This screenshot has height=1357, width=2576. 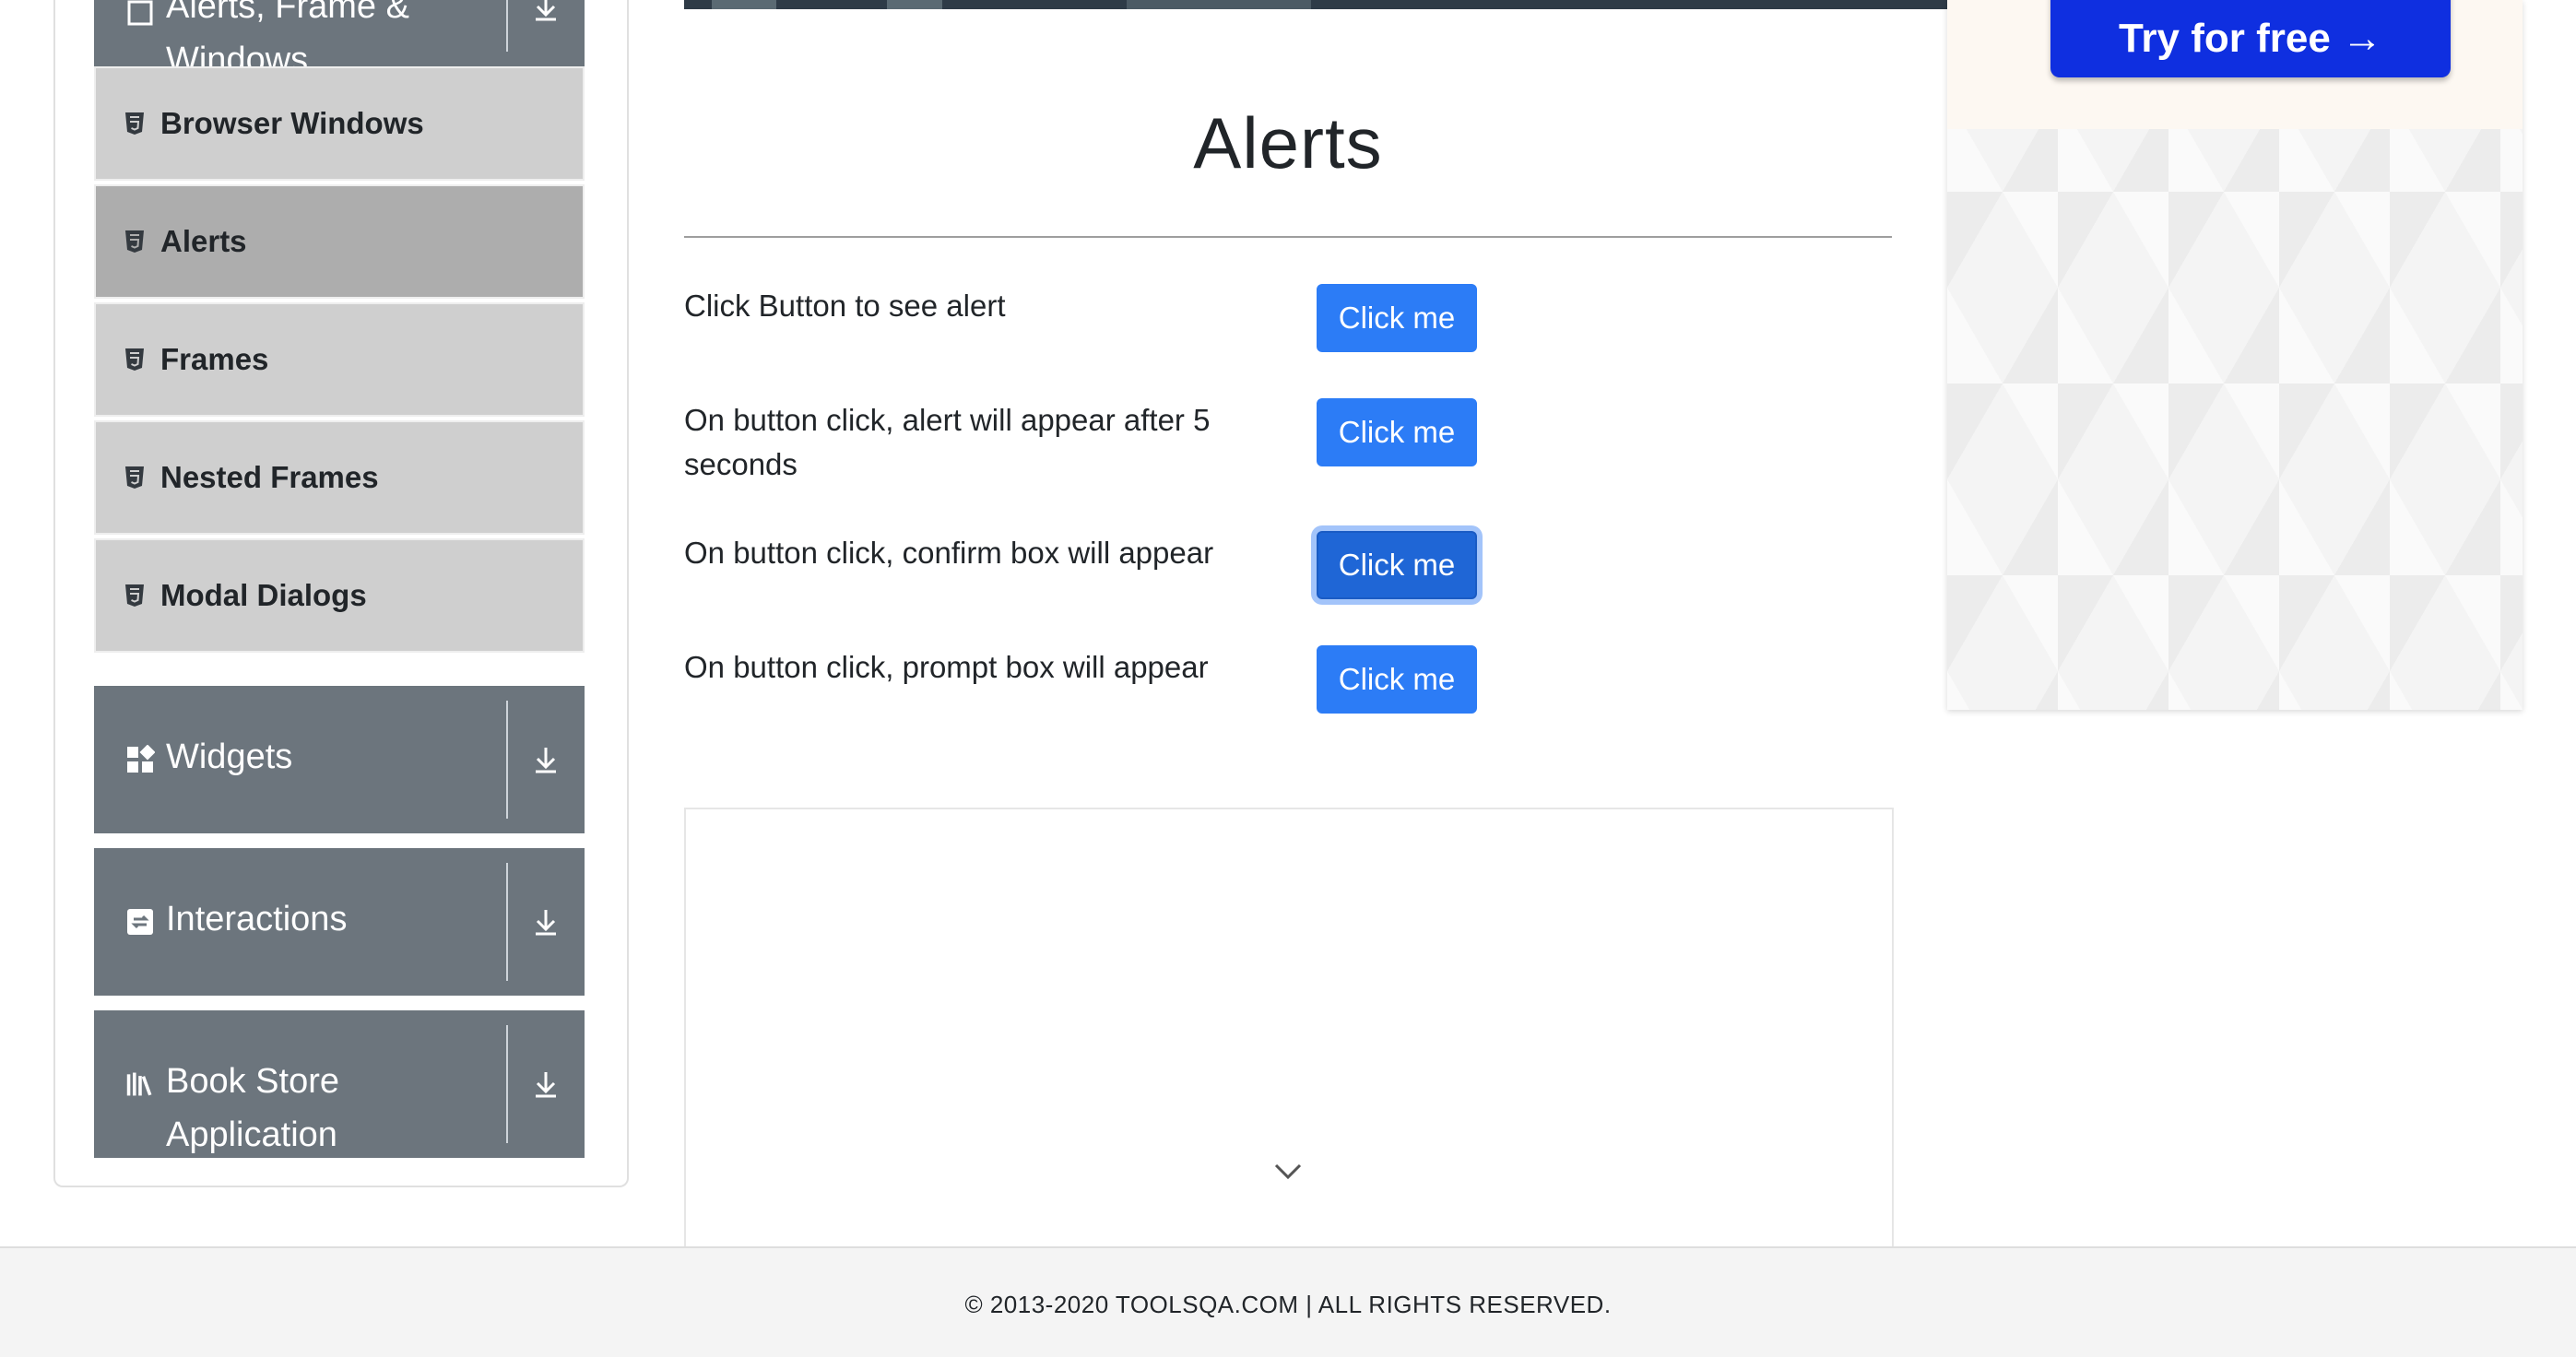 What do you see at coordinates (140, 14) in the screenshot?
I see `window-icon` at bounding box center [140, 14].